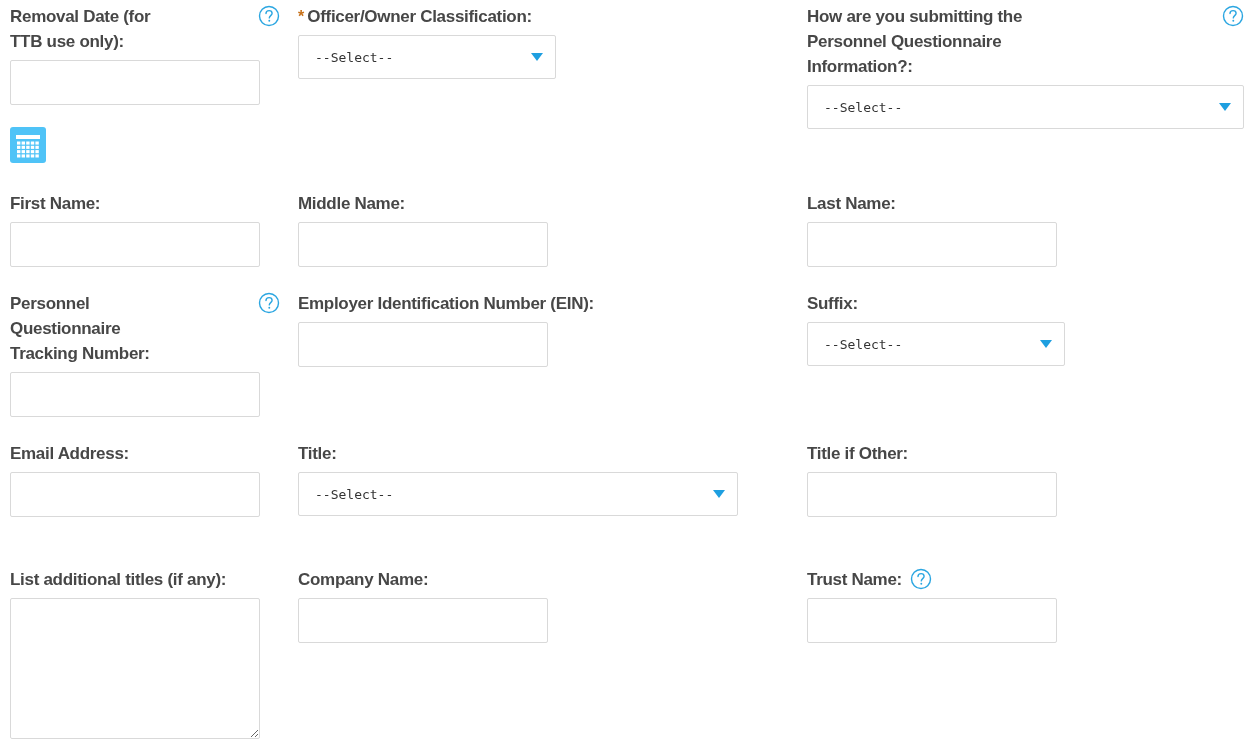  Describe the element at coordinates (28, 145) in the screenshot. I see `calendar-icon` at that location.